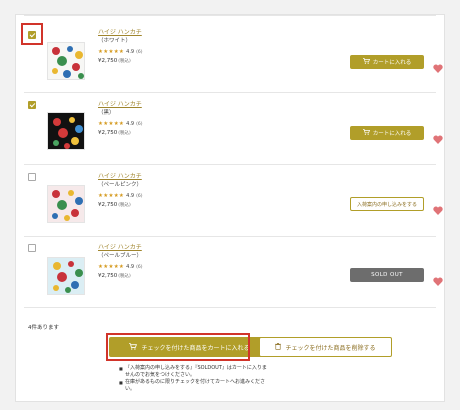 The image size is (460, 410). What do you see at coordinates (178, 347) in the screenshot?
I see `bulk-add-highlight-annotation` at bounding box center [178, 347].